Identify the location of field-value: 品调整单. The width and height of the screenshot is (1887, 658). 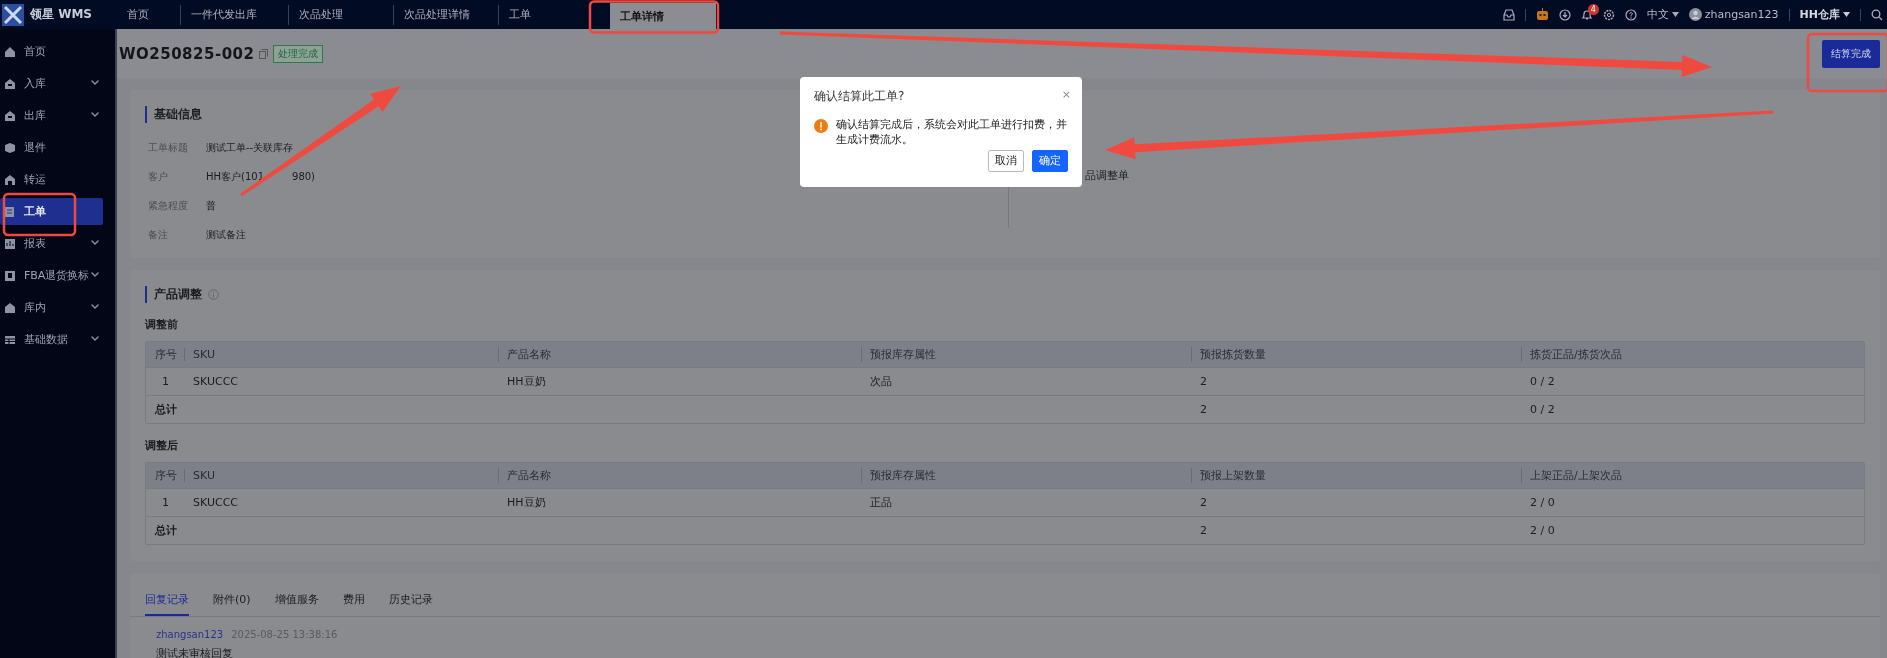
(1107, 175).